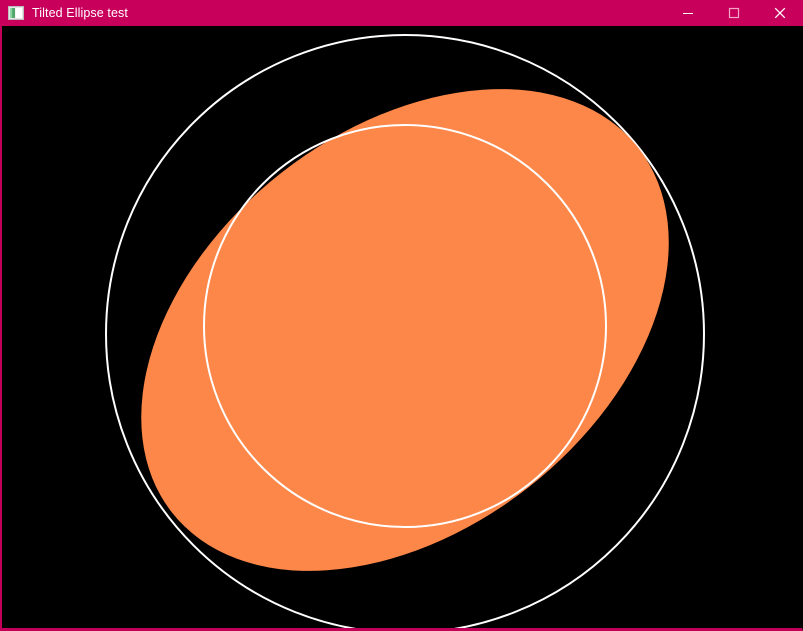 The width and height of the screenshot is (803, 631). Describe the element at coordinates (16, 13) in the screenshot. I see `picture-icon` at that location.